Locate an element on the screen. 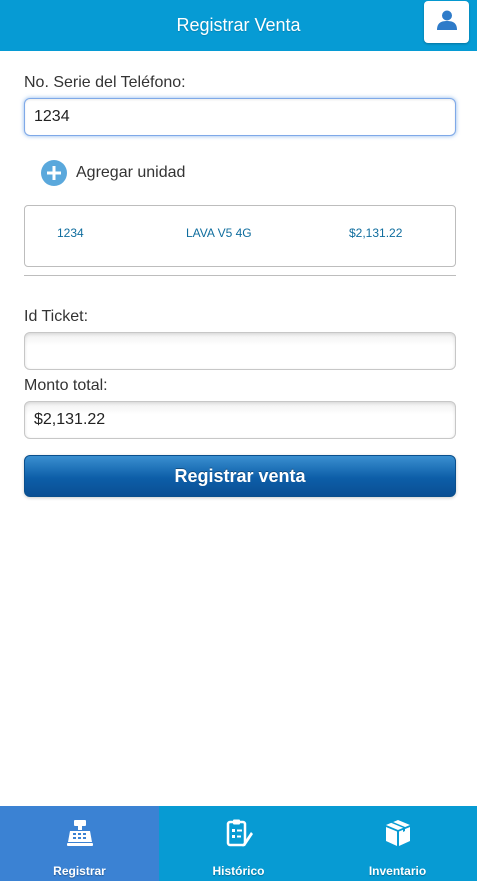  total-input is located at coordinates (240, 420).